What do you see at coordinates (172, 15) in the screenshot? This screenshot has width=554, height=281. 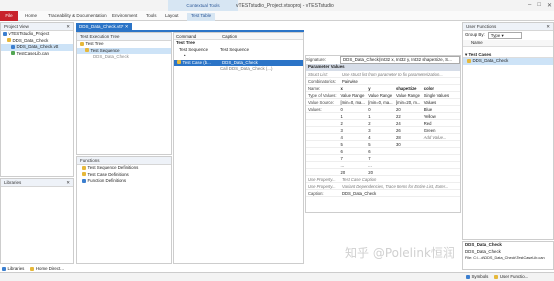 I see `tab-layout: Layout` at bounding box center [172, 15].